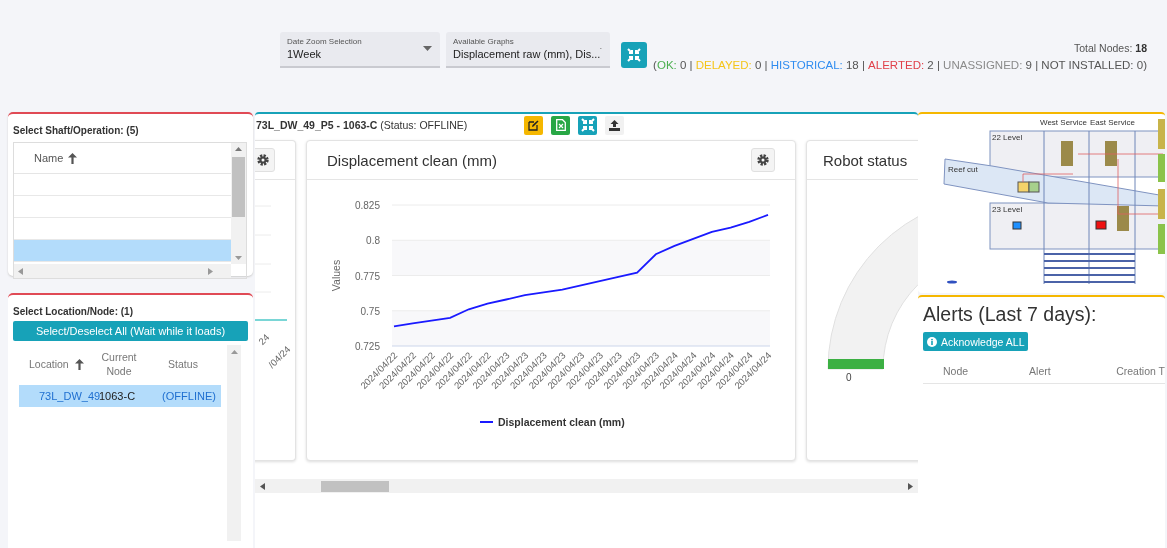 The image size is (1167, 548). Describe the element at coordinates (910, 486) in the screenshot. I see `scroll-right-icon` at that location.